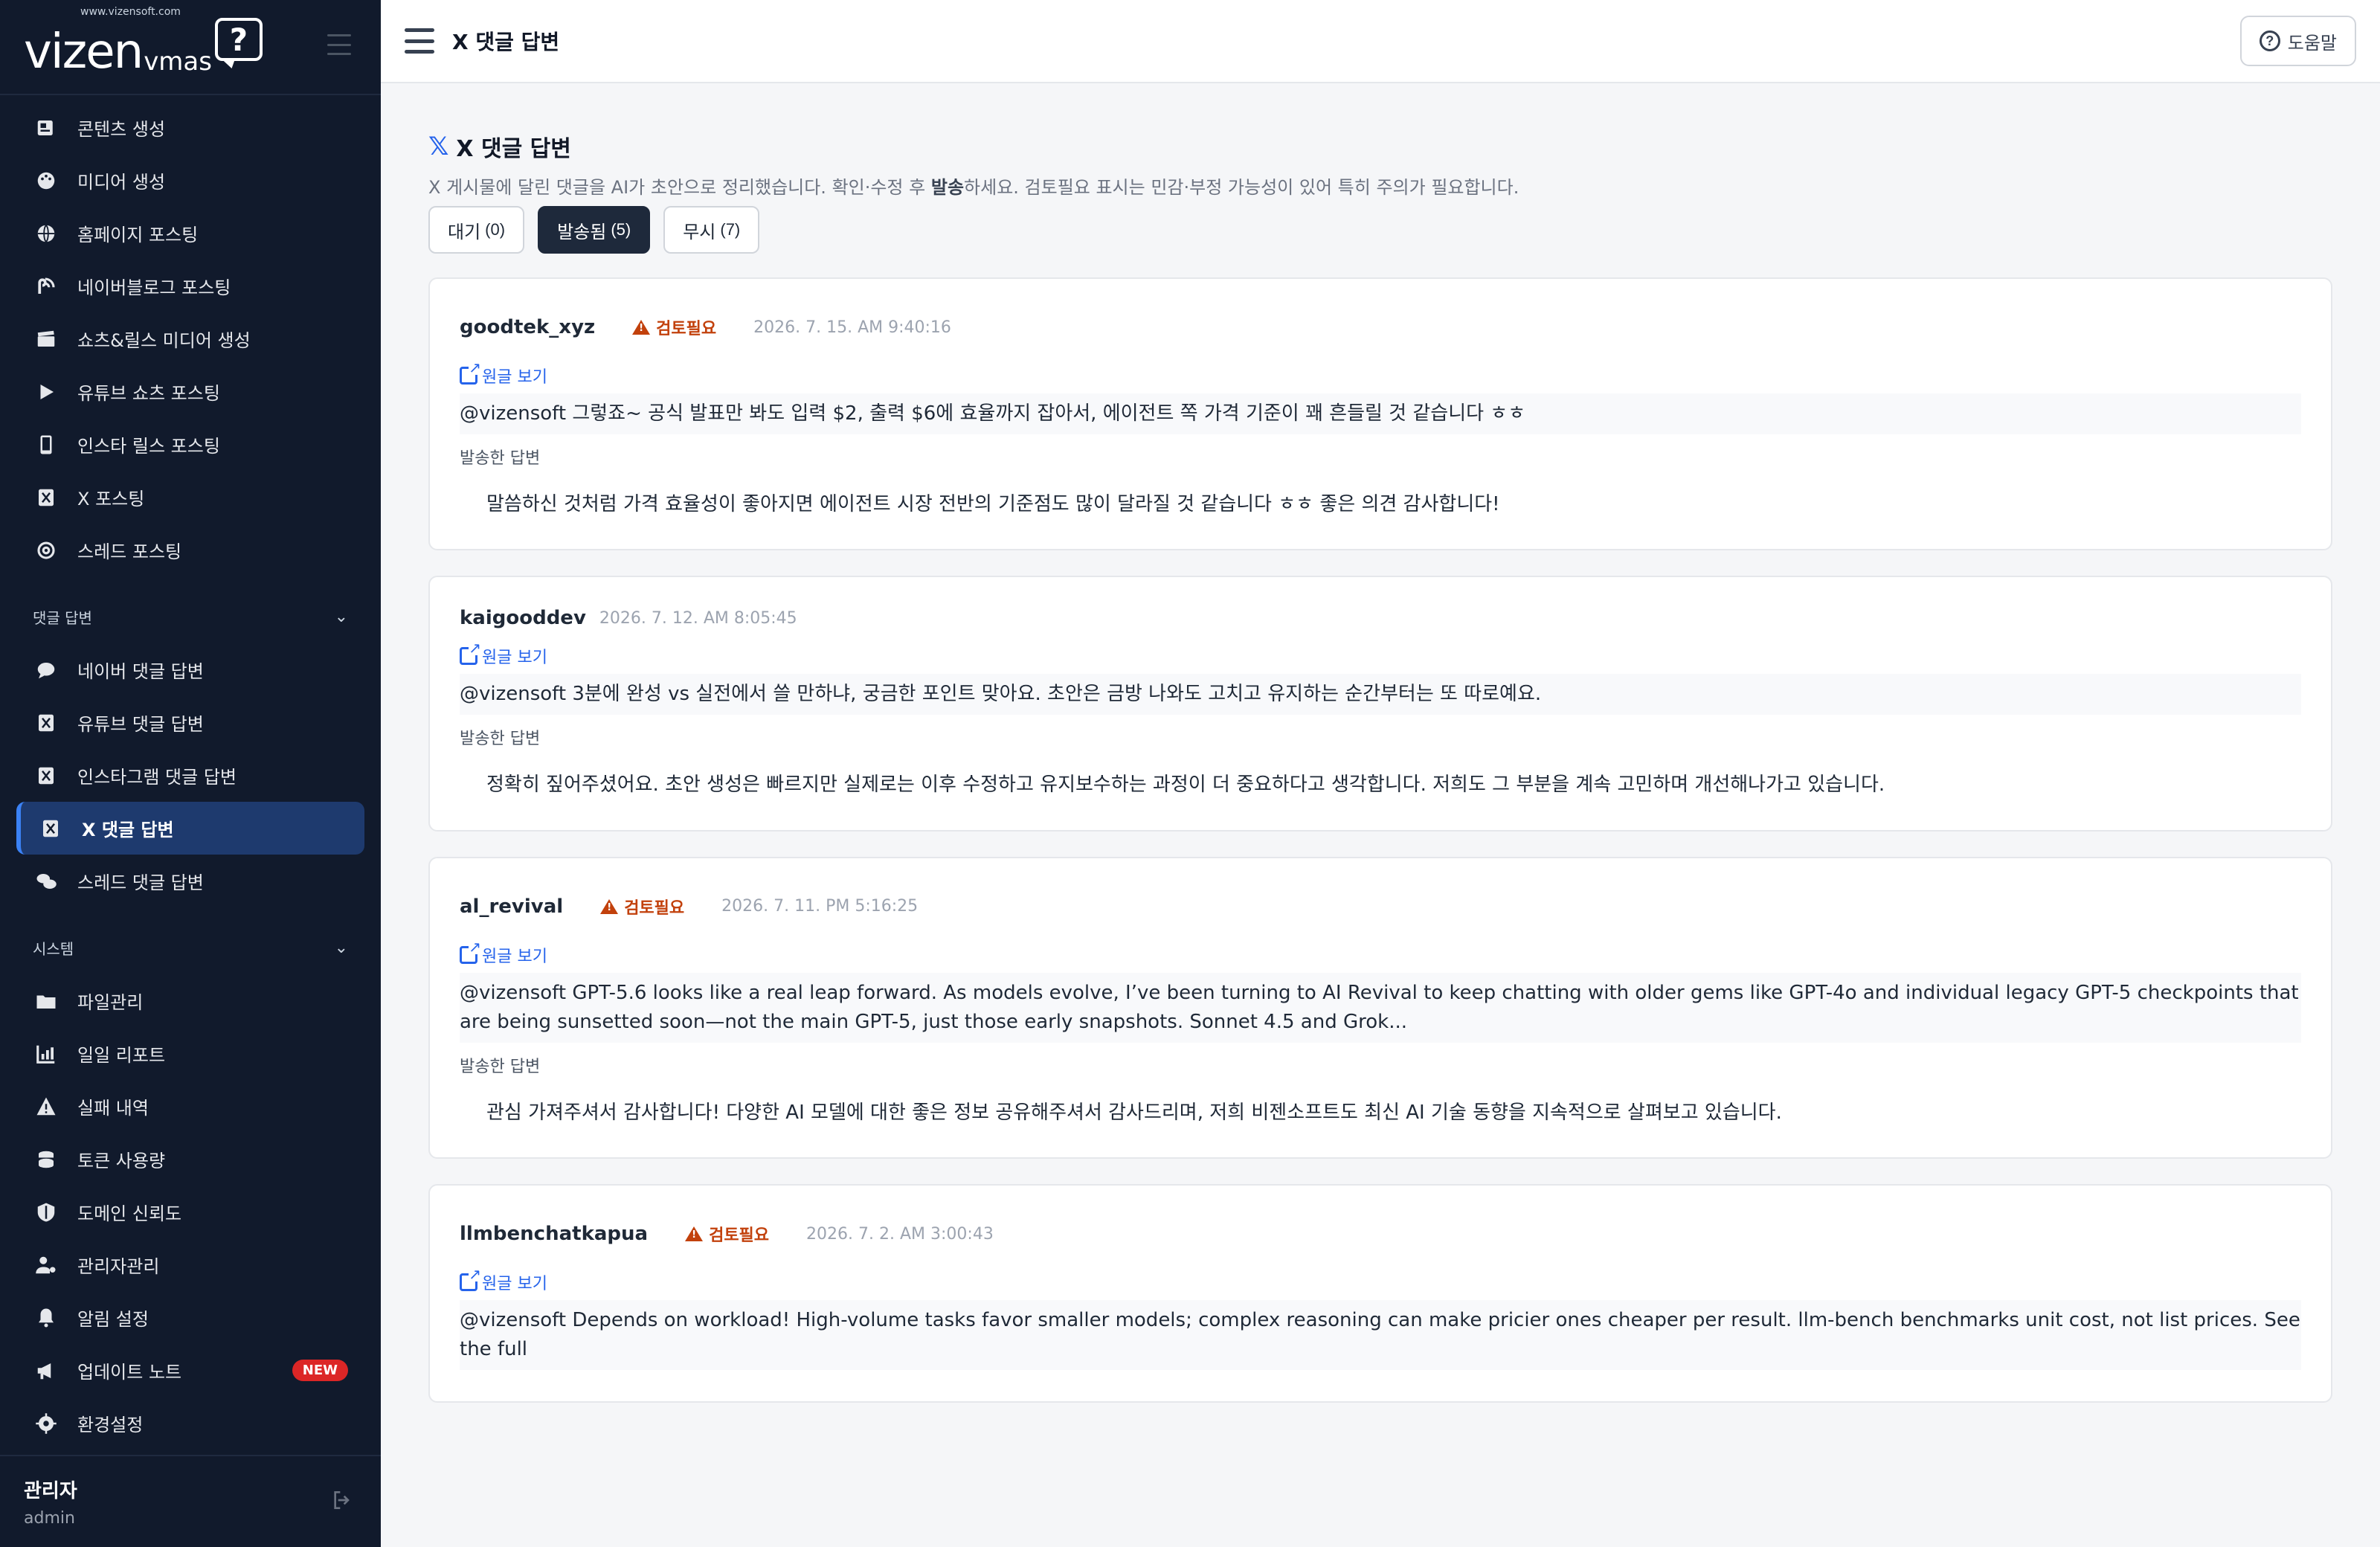 The image size is (2380, 1547). What do you see at coordinates (1381, 907) in the screenshot?
I see `comment-header: al_revival 검토필요 2026. 7. 11. PM 5:16:25` at bounding box center [1381, 907].